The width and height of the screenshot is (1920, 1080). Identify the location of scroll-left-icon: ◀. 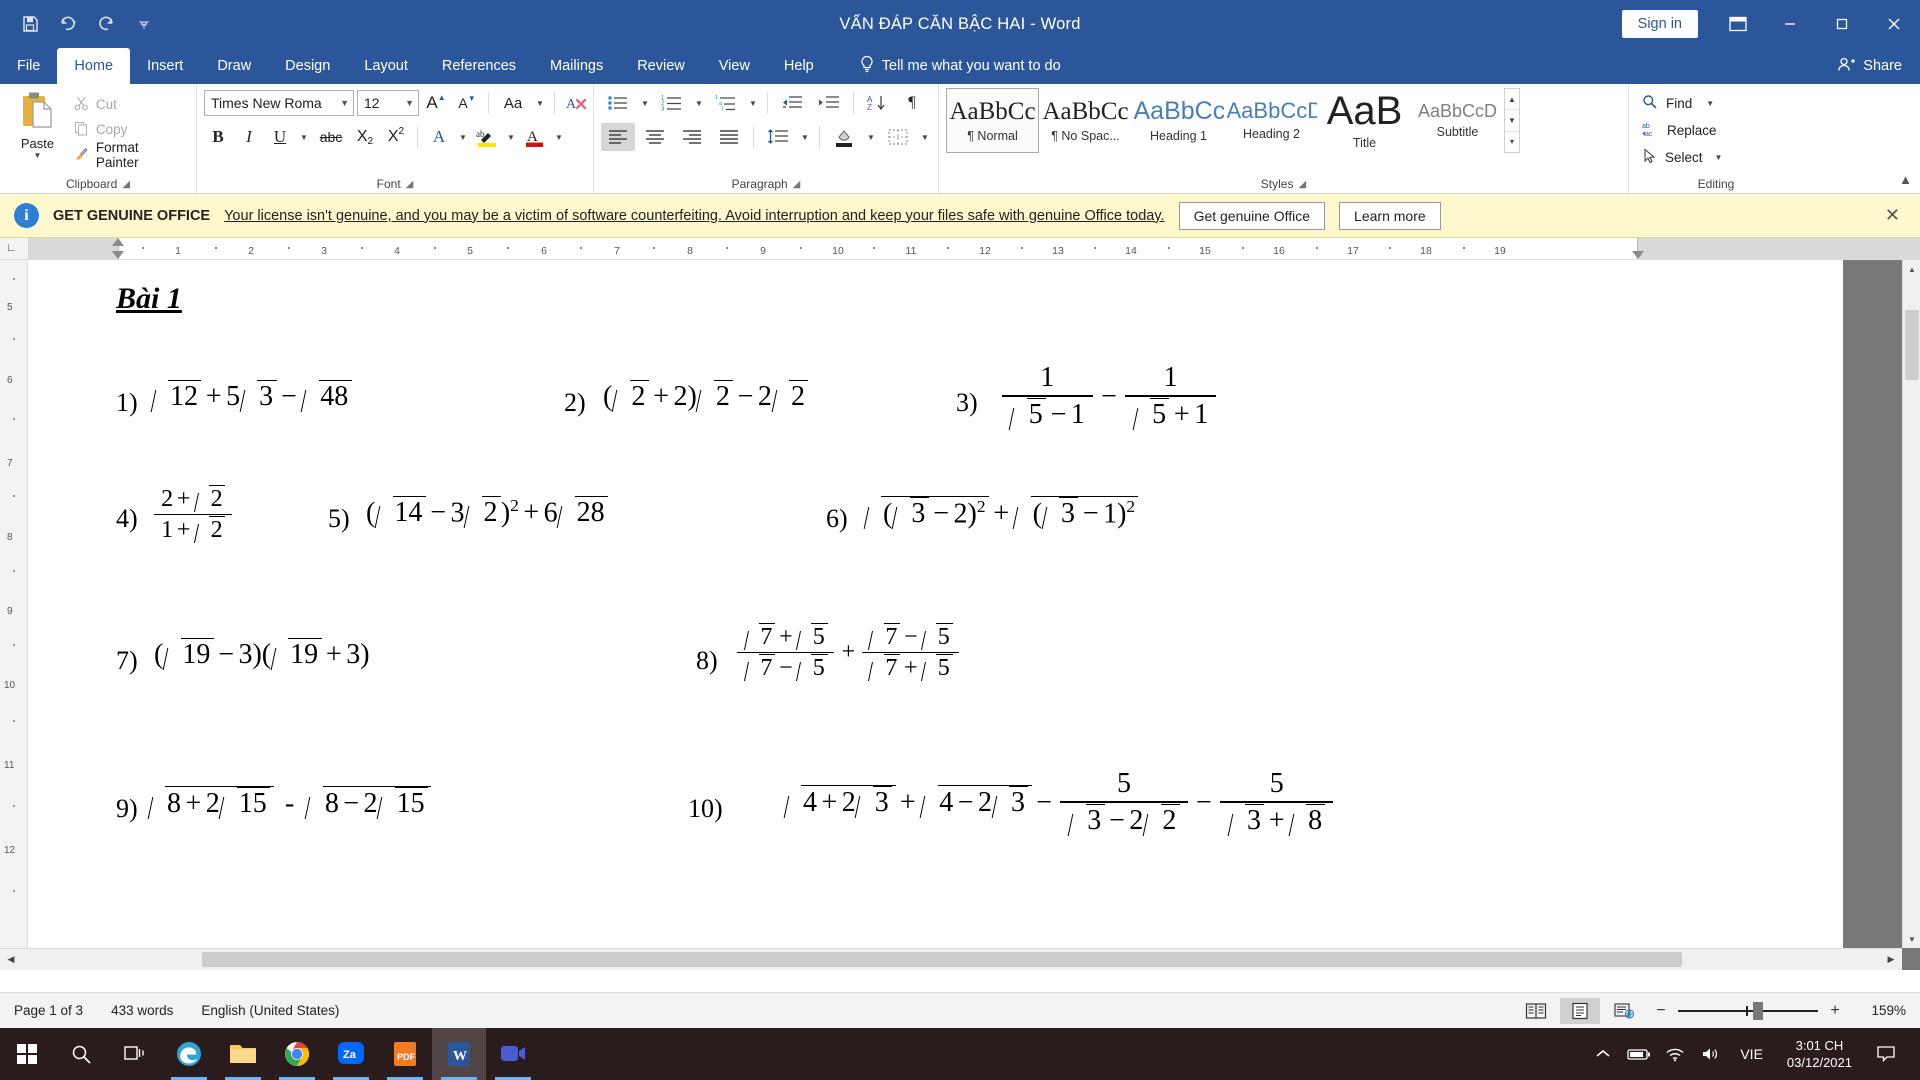
(11, 960).